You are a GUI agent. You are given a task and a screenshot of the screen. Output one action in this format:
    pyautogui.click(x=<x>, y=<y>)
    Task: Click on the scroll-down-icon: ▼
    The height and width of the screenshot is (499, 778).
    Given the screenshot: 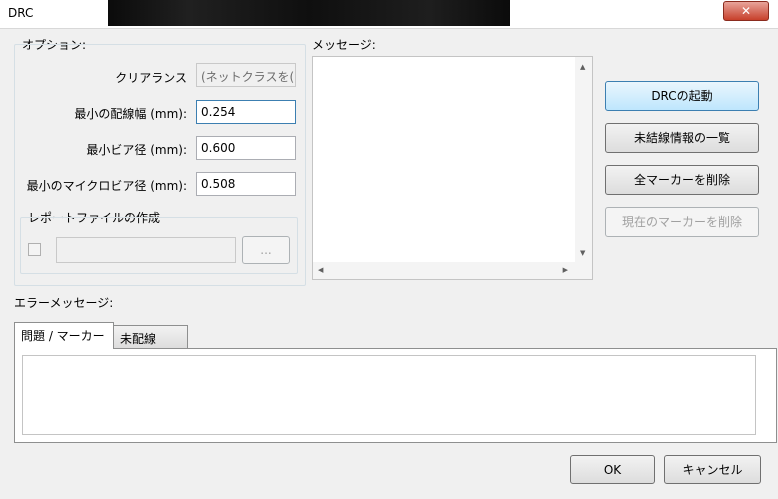 What is the action you would take?
    pyautogui.click(x=582, y=253)
    